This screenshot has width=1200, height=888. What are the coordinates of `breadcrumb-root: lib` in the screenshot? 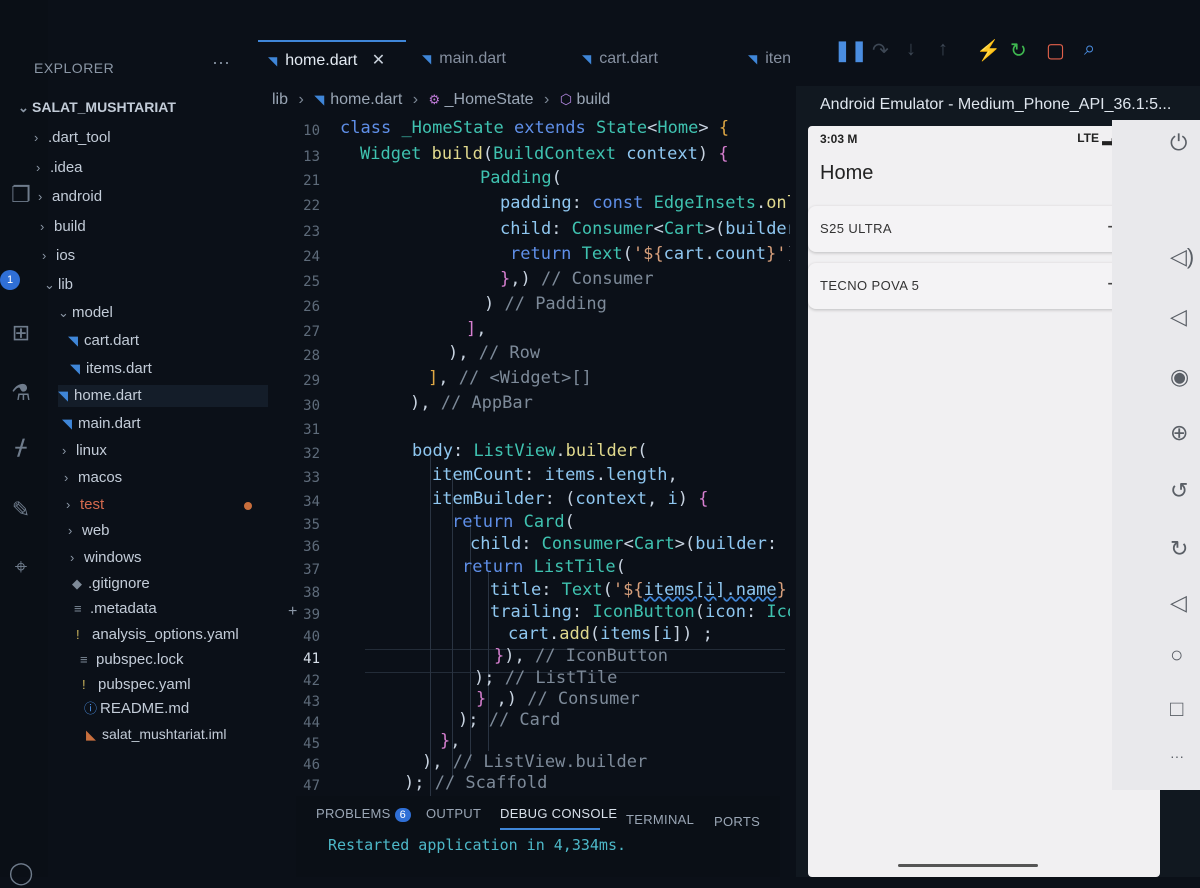 It's located at (280, 99).